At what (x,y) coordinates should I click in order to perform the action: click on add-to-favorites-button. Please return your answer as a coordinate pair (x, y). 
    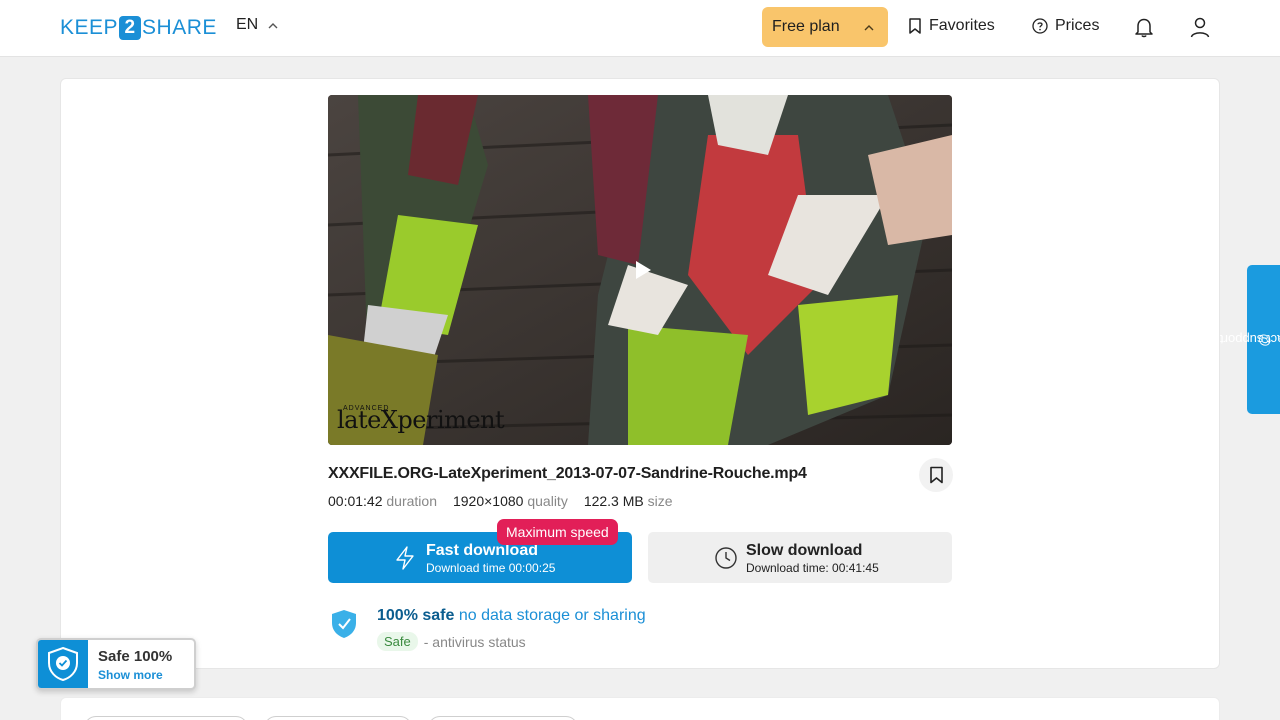
    Looking at the image, I should click on (936, 475).